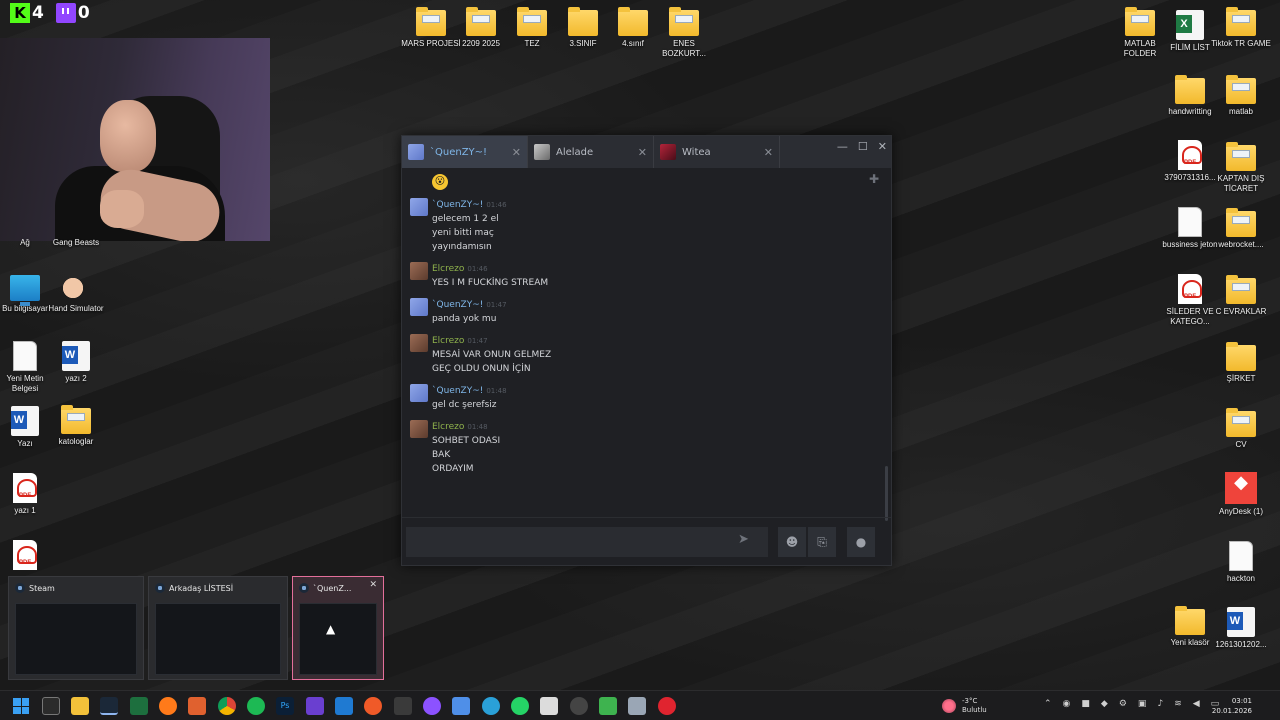 The width and height of the screenshot is (1280, 720). What do you see at coordinates (1131, 704) in the screenshot?
I see `system-tray: ⌃ ◉ ■ ◆ ⚙ ▣ ♪ ≋ ◀ ▭` at bounding box center [1131, 704].